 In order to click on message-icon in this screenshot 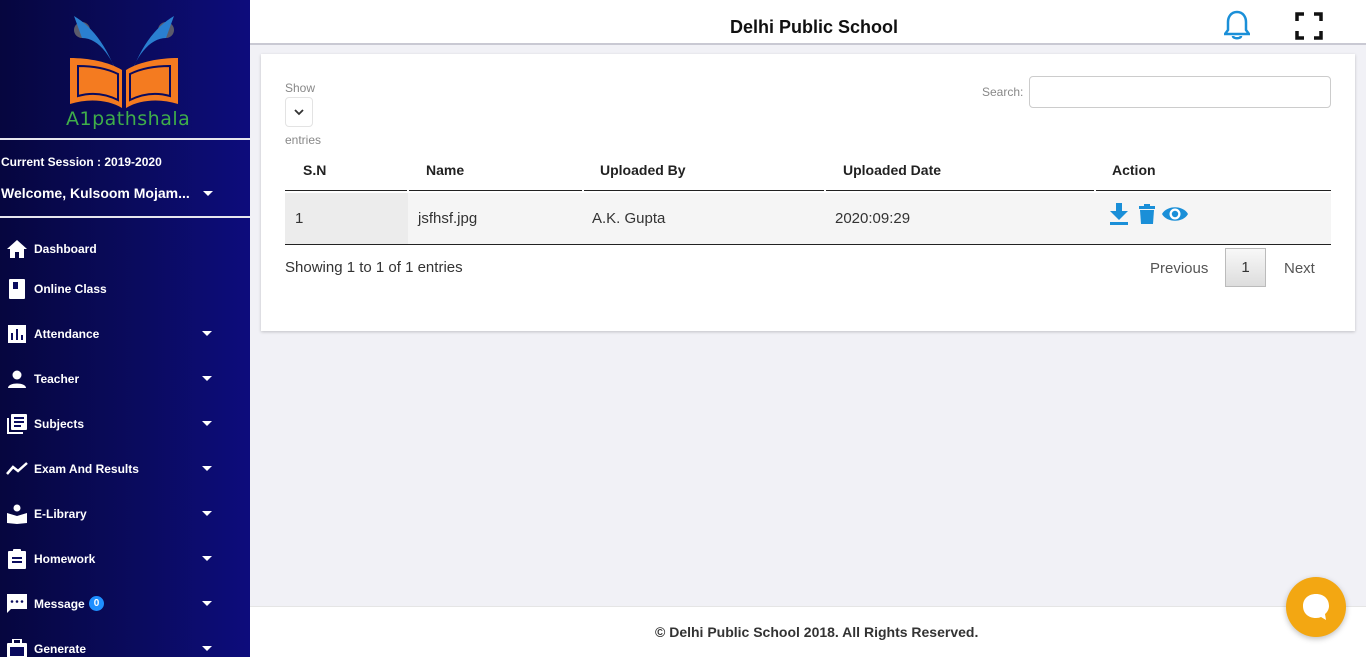, I will do `click(17, 604)`.